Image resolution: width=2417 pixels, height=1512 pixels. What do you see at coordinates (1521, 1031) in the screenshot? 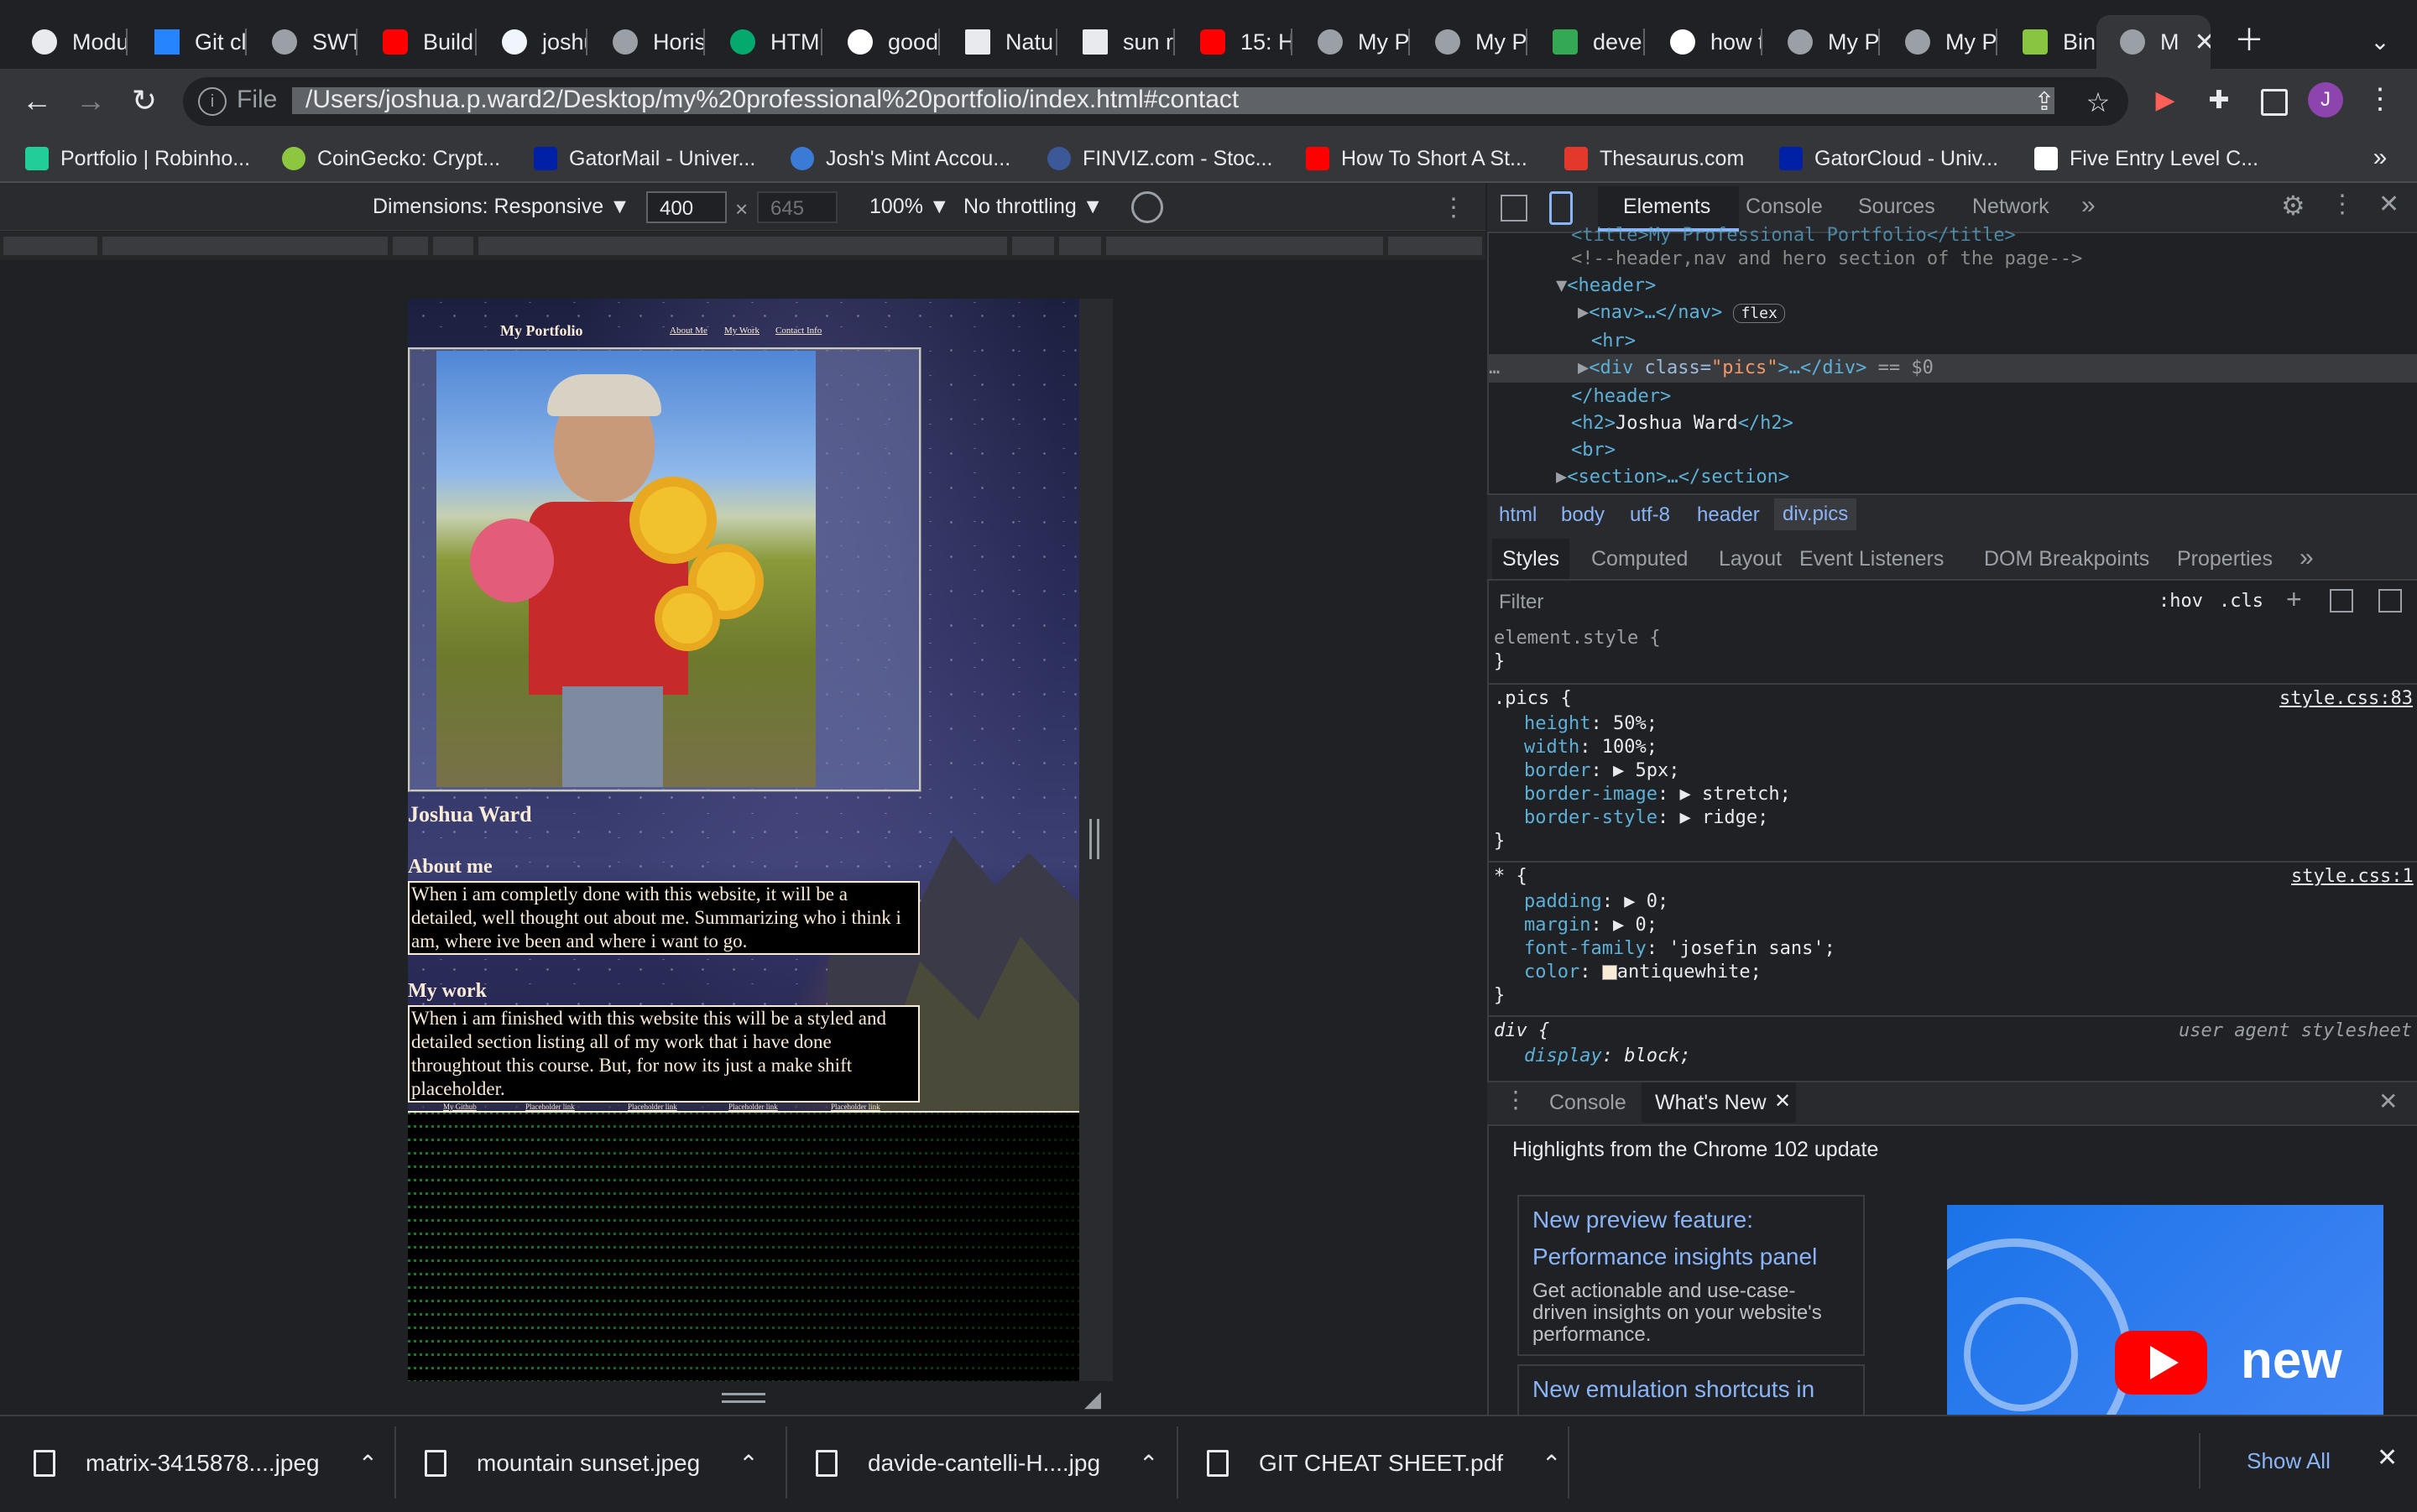
I see `rule-div-selector: div {` at bounding box center [1521, 1031].